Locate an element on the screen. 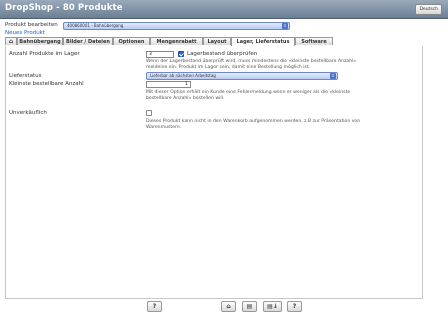 The width and height of the screenshot is (448, 313). save-close-icon: ▤↓ is located at coordinates (272, 306).